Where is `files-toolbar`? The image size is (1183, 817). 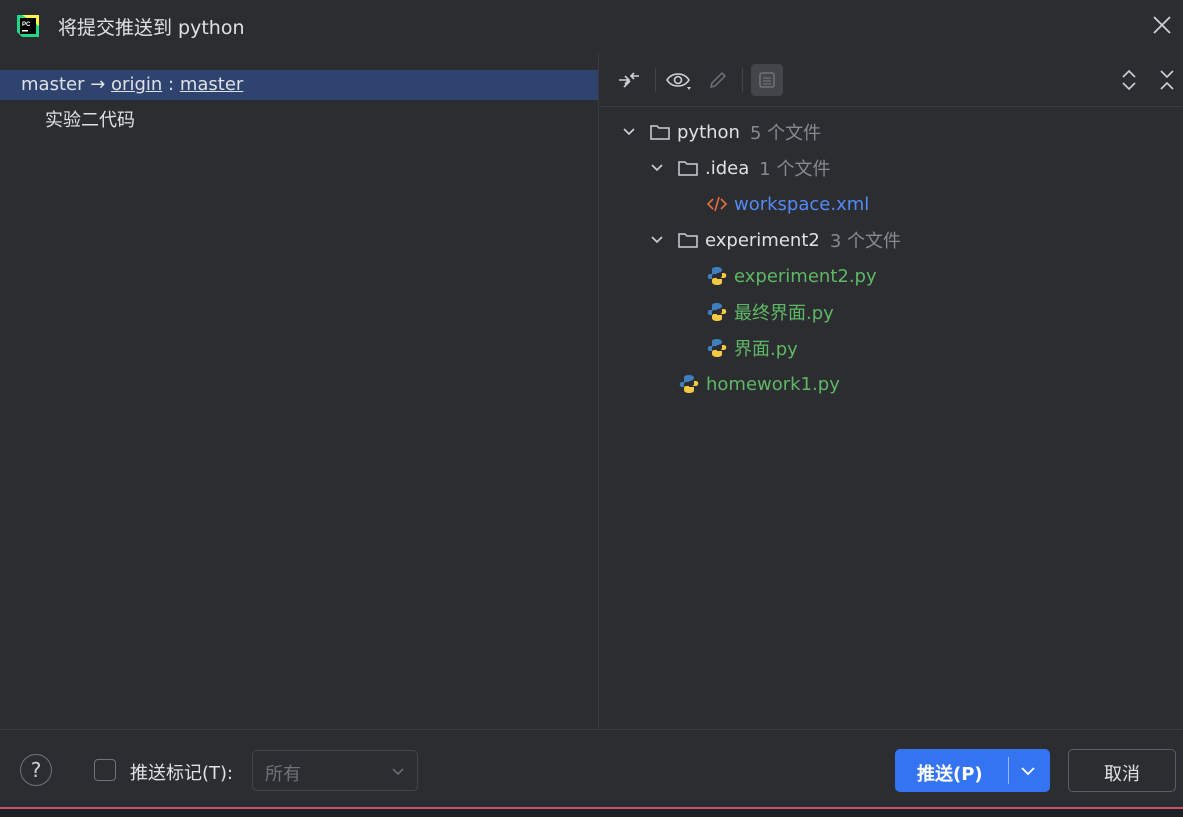 files-toolbar is located at coordinates (891, 80).